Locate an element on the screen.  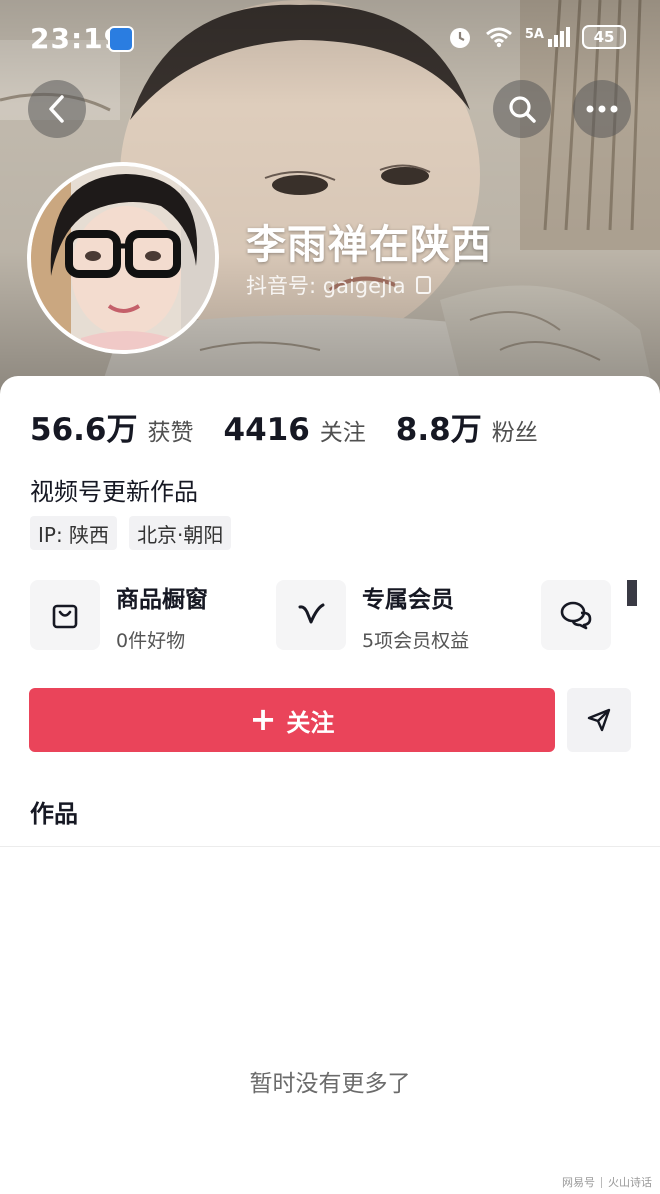
avatar-image is located at coordinates (123, 258).